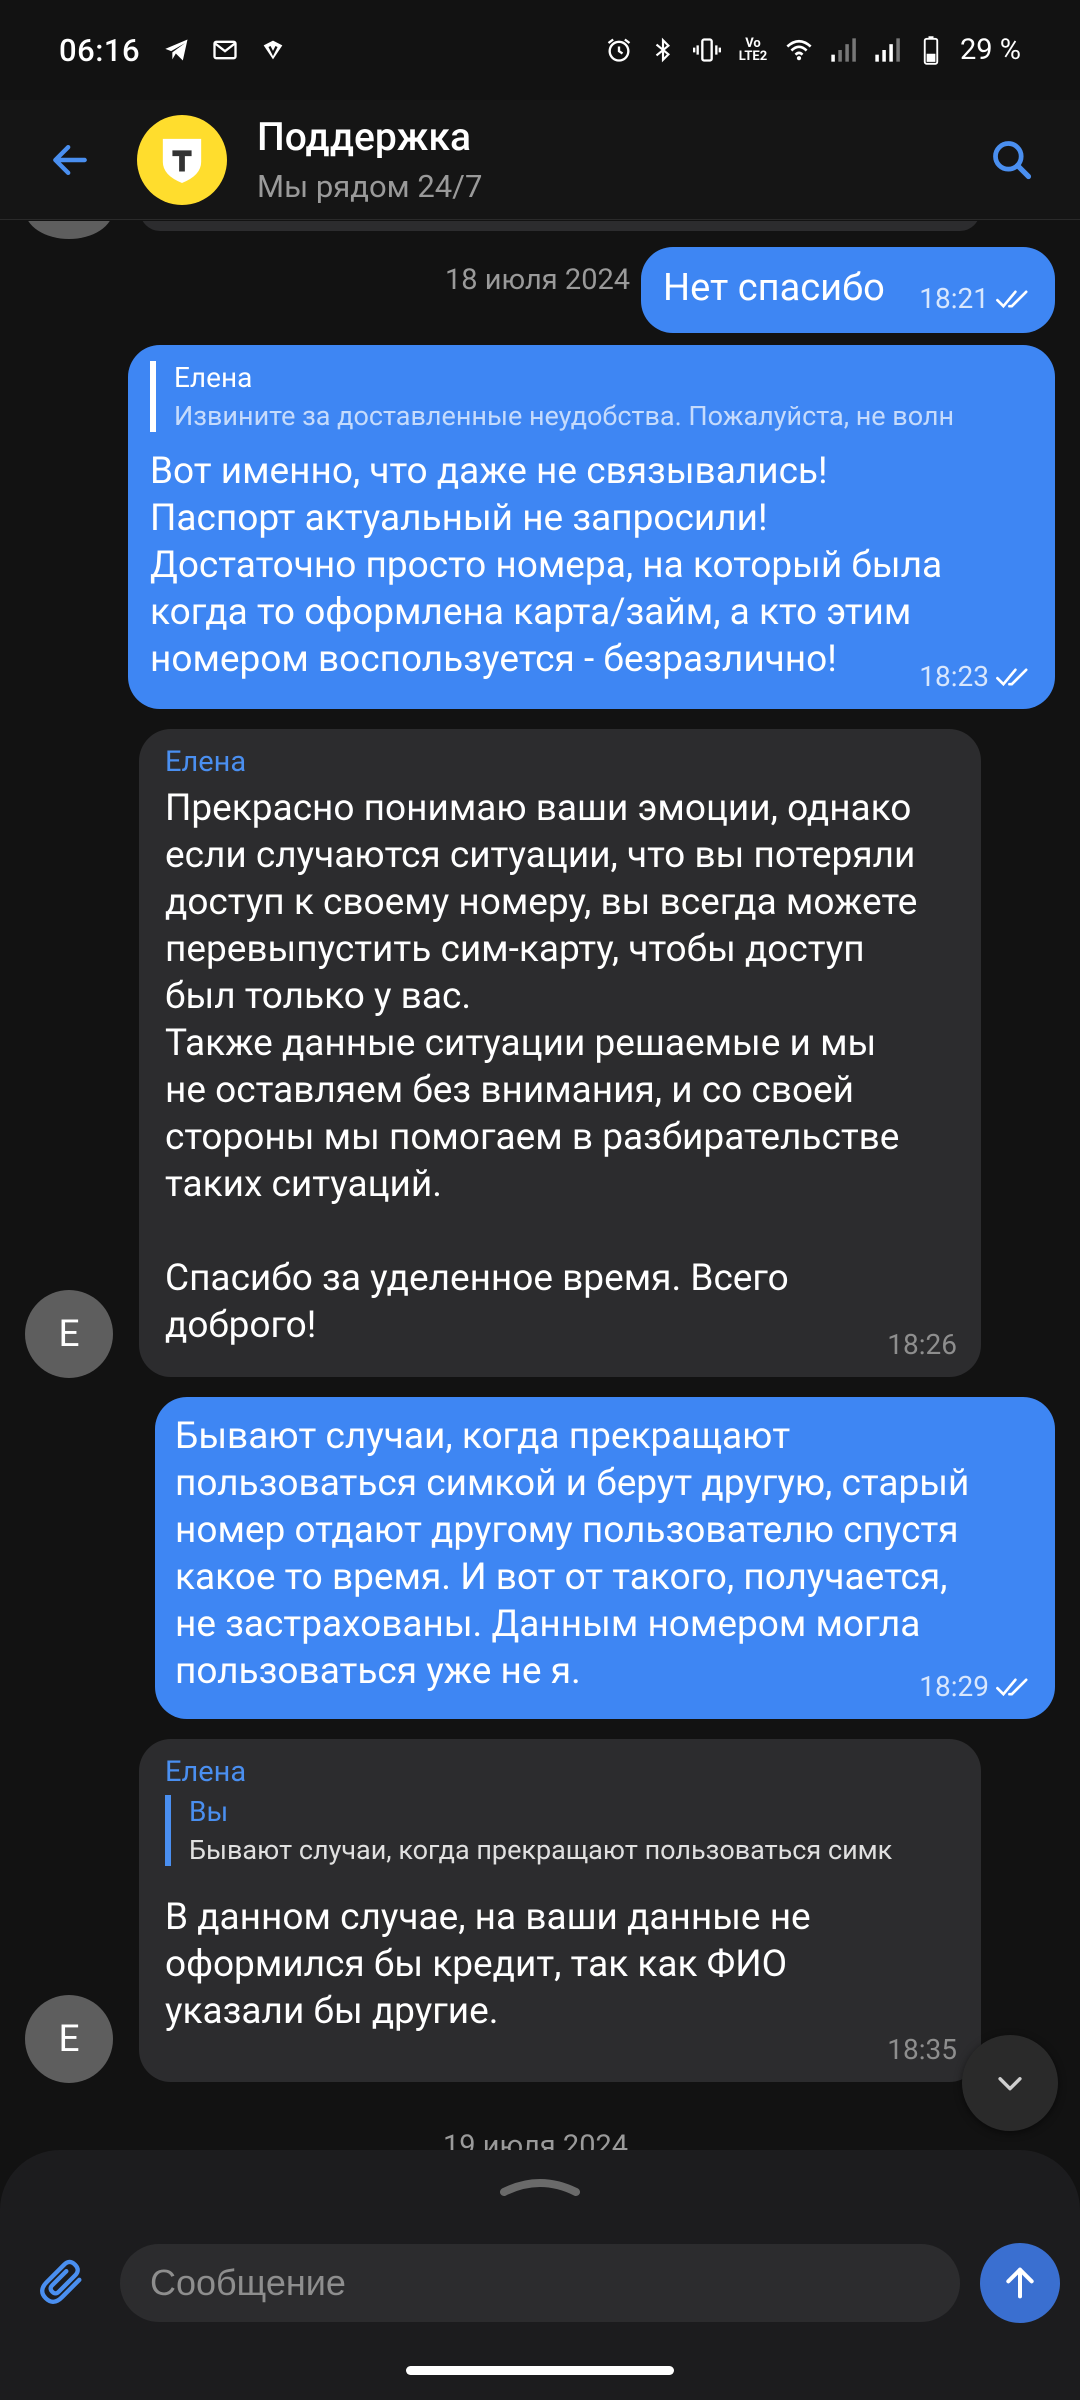 This screenshot has height=2400, width=1080. What do you see at coordinates (209, 1811) in the screenshot?
I see `reply-author: Вы` at bounding box center [209, 1811].